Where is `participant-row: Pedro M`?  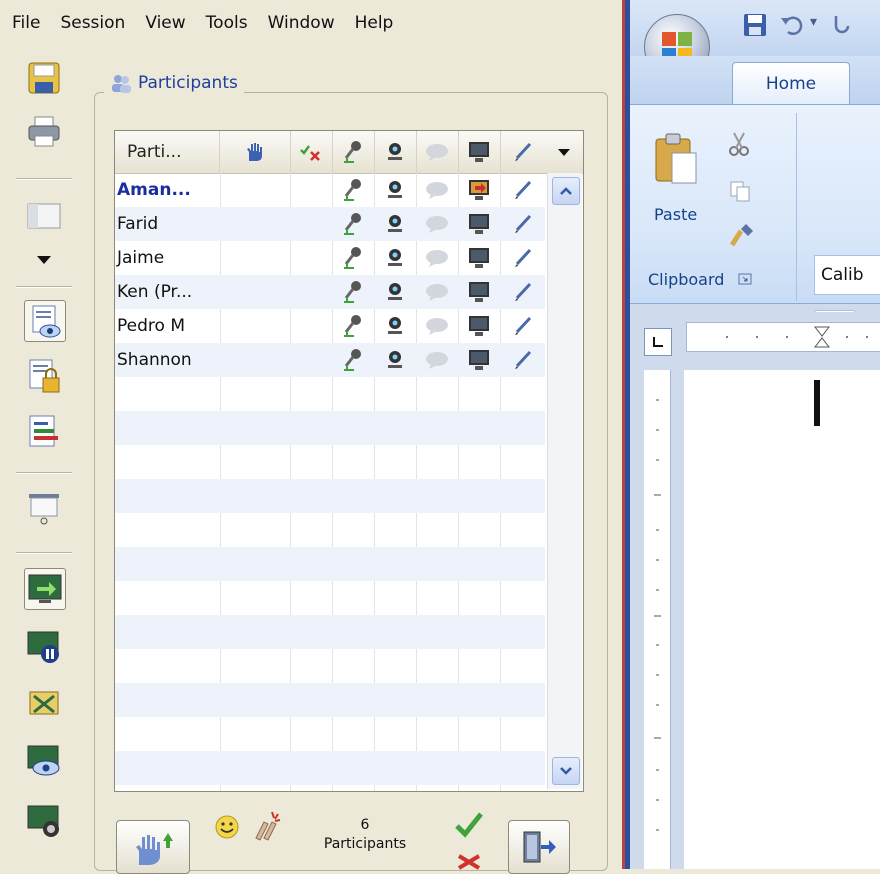
participant-row: Pedro M is located at coordinates (330, 326).